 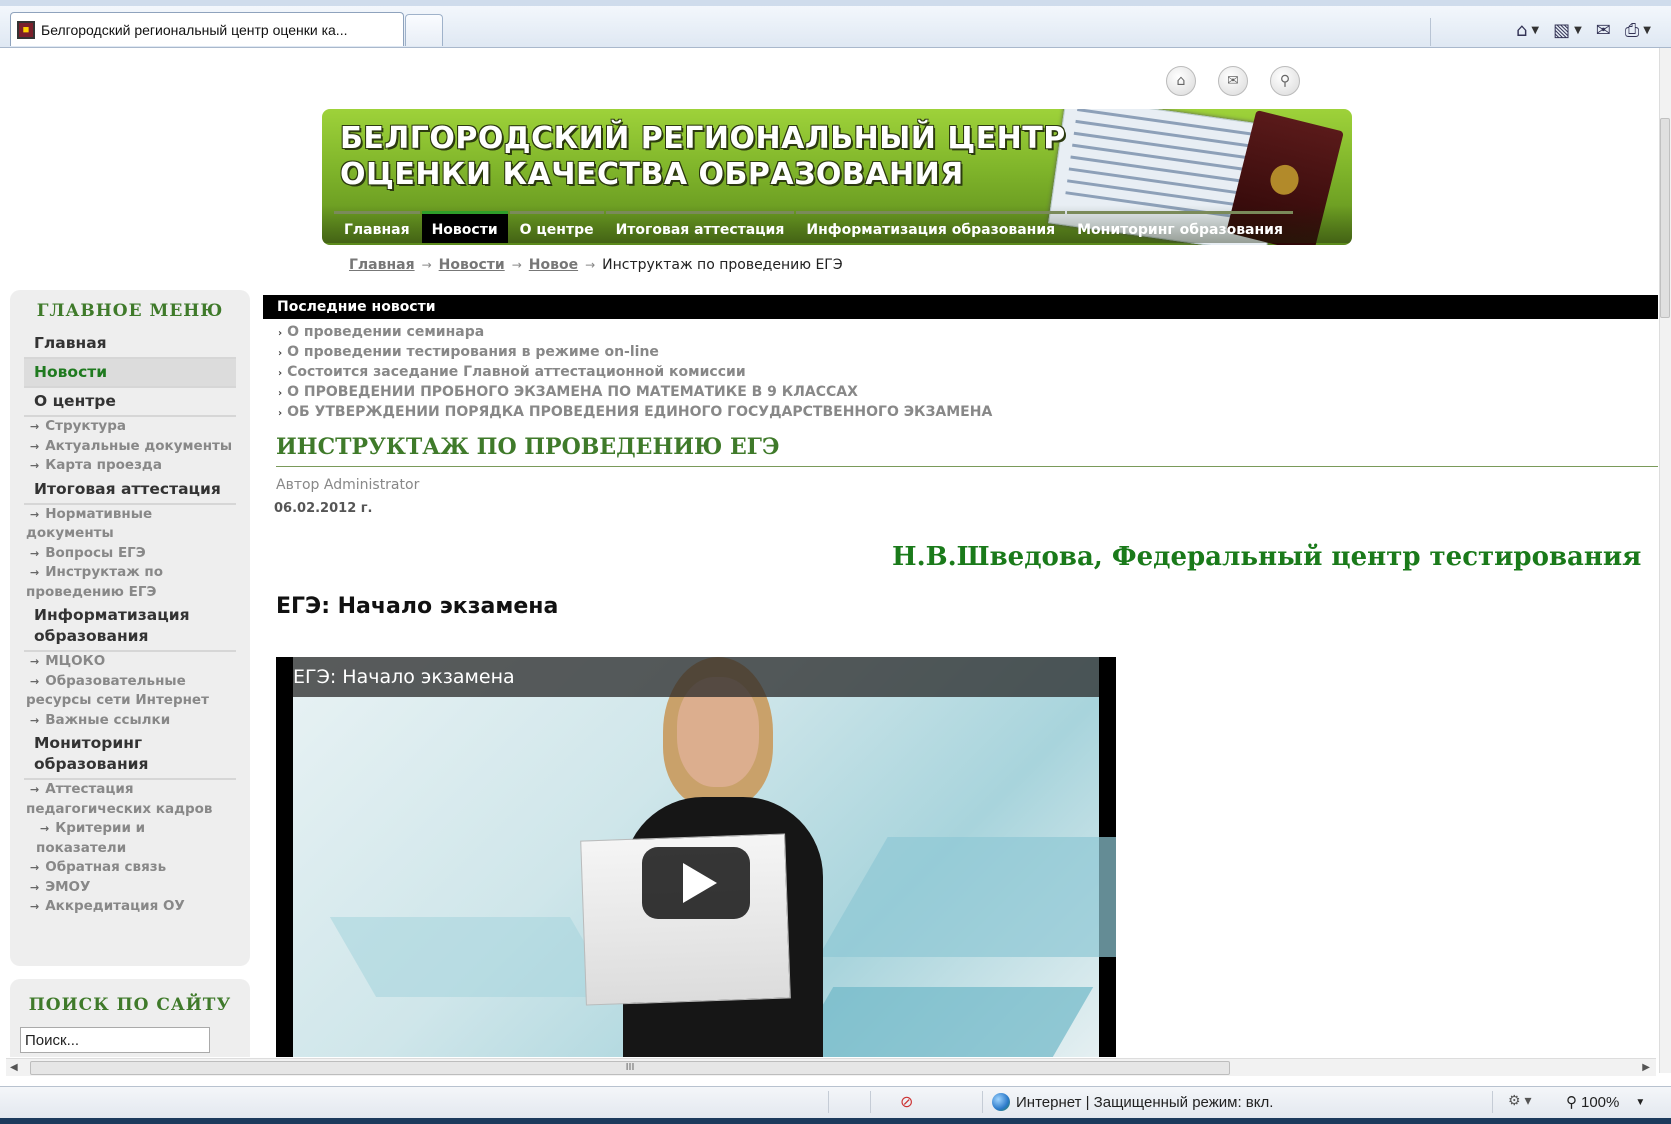 What do you see at coordinates (404, 677) in the screenshot?
I see `video-title: ЕГЭ: Начало экзамена` at bounding box center [404, 677].